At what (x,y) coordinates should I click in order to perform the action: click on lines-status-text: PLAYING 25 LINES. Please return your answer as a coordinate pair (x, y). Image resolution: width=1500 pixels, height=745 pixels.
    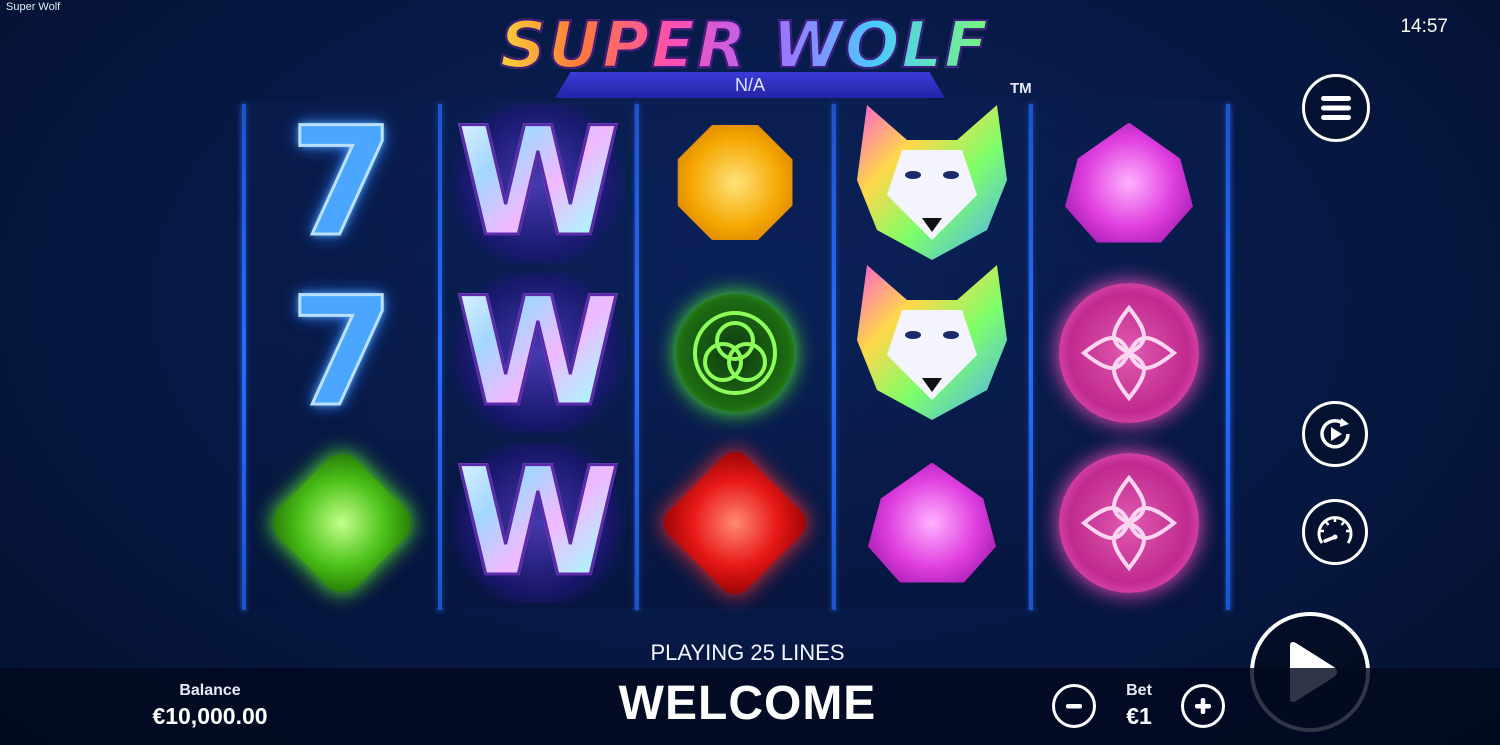
    Looking at the image, I should click on (747, 652).